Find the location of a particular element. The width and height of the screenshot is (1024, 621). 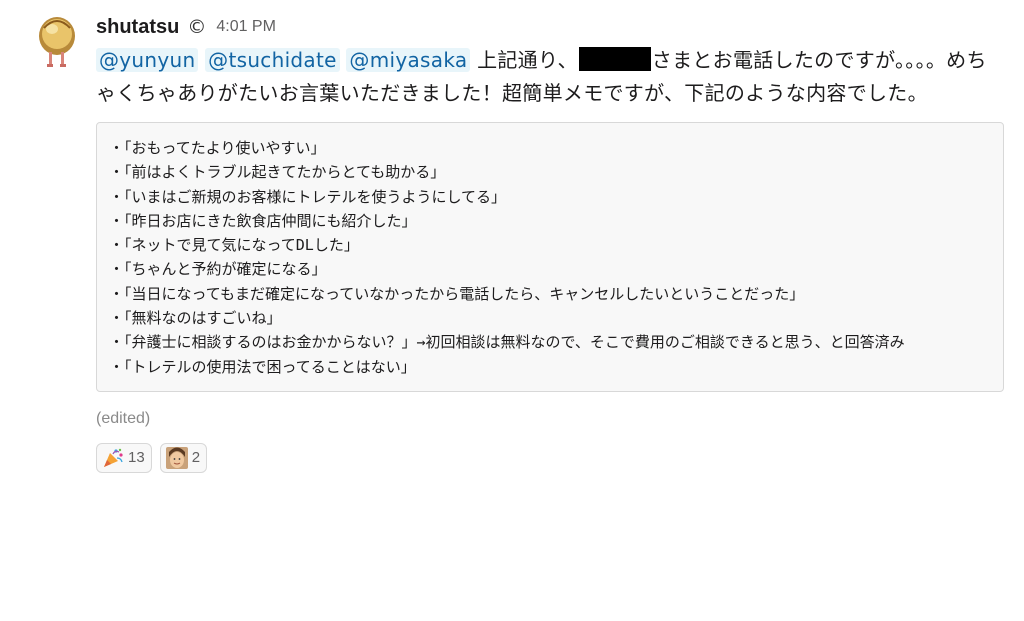

reaction-person-face: 2 is located at coordinates (183, 457).